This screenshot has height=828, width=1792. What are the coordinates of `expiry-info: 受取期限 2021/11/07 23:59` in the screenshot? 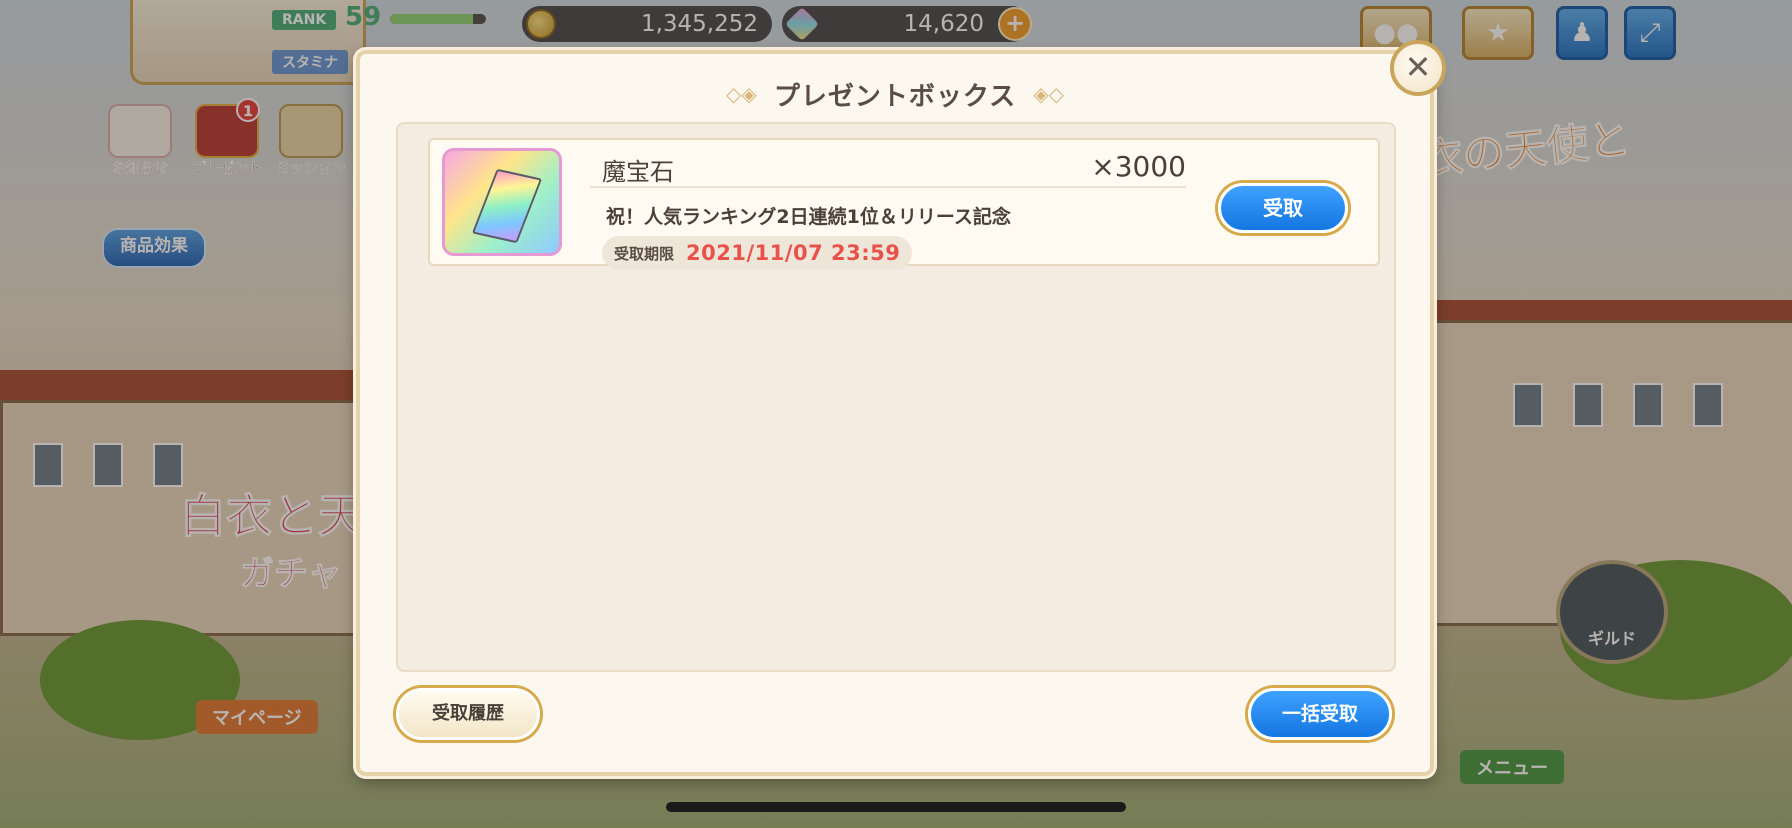 It's located at (757, 253).